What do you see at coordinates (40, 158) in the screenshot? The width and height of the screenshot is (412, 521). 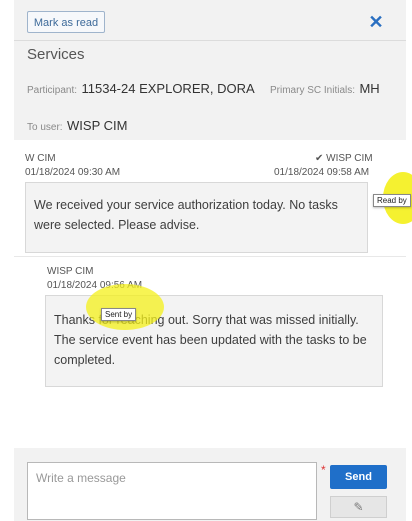 I see `message-sender: W CIM` at bounding box center [40, 158].